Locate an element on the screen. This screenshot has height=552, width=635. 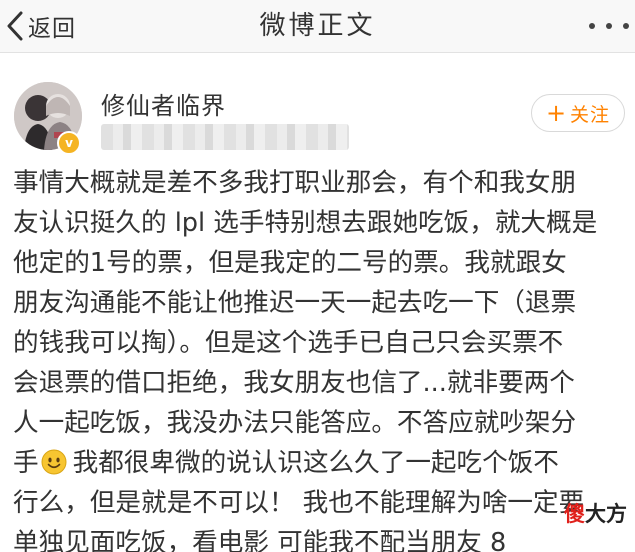
watermark-part: 大方 is located at coordinates (606, 514).